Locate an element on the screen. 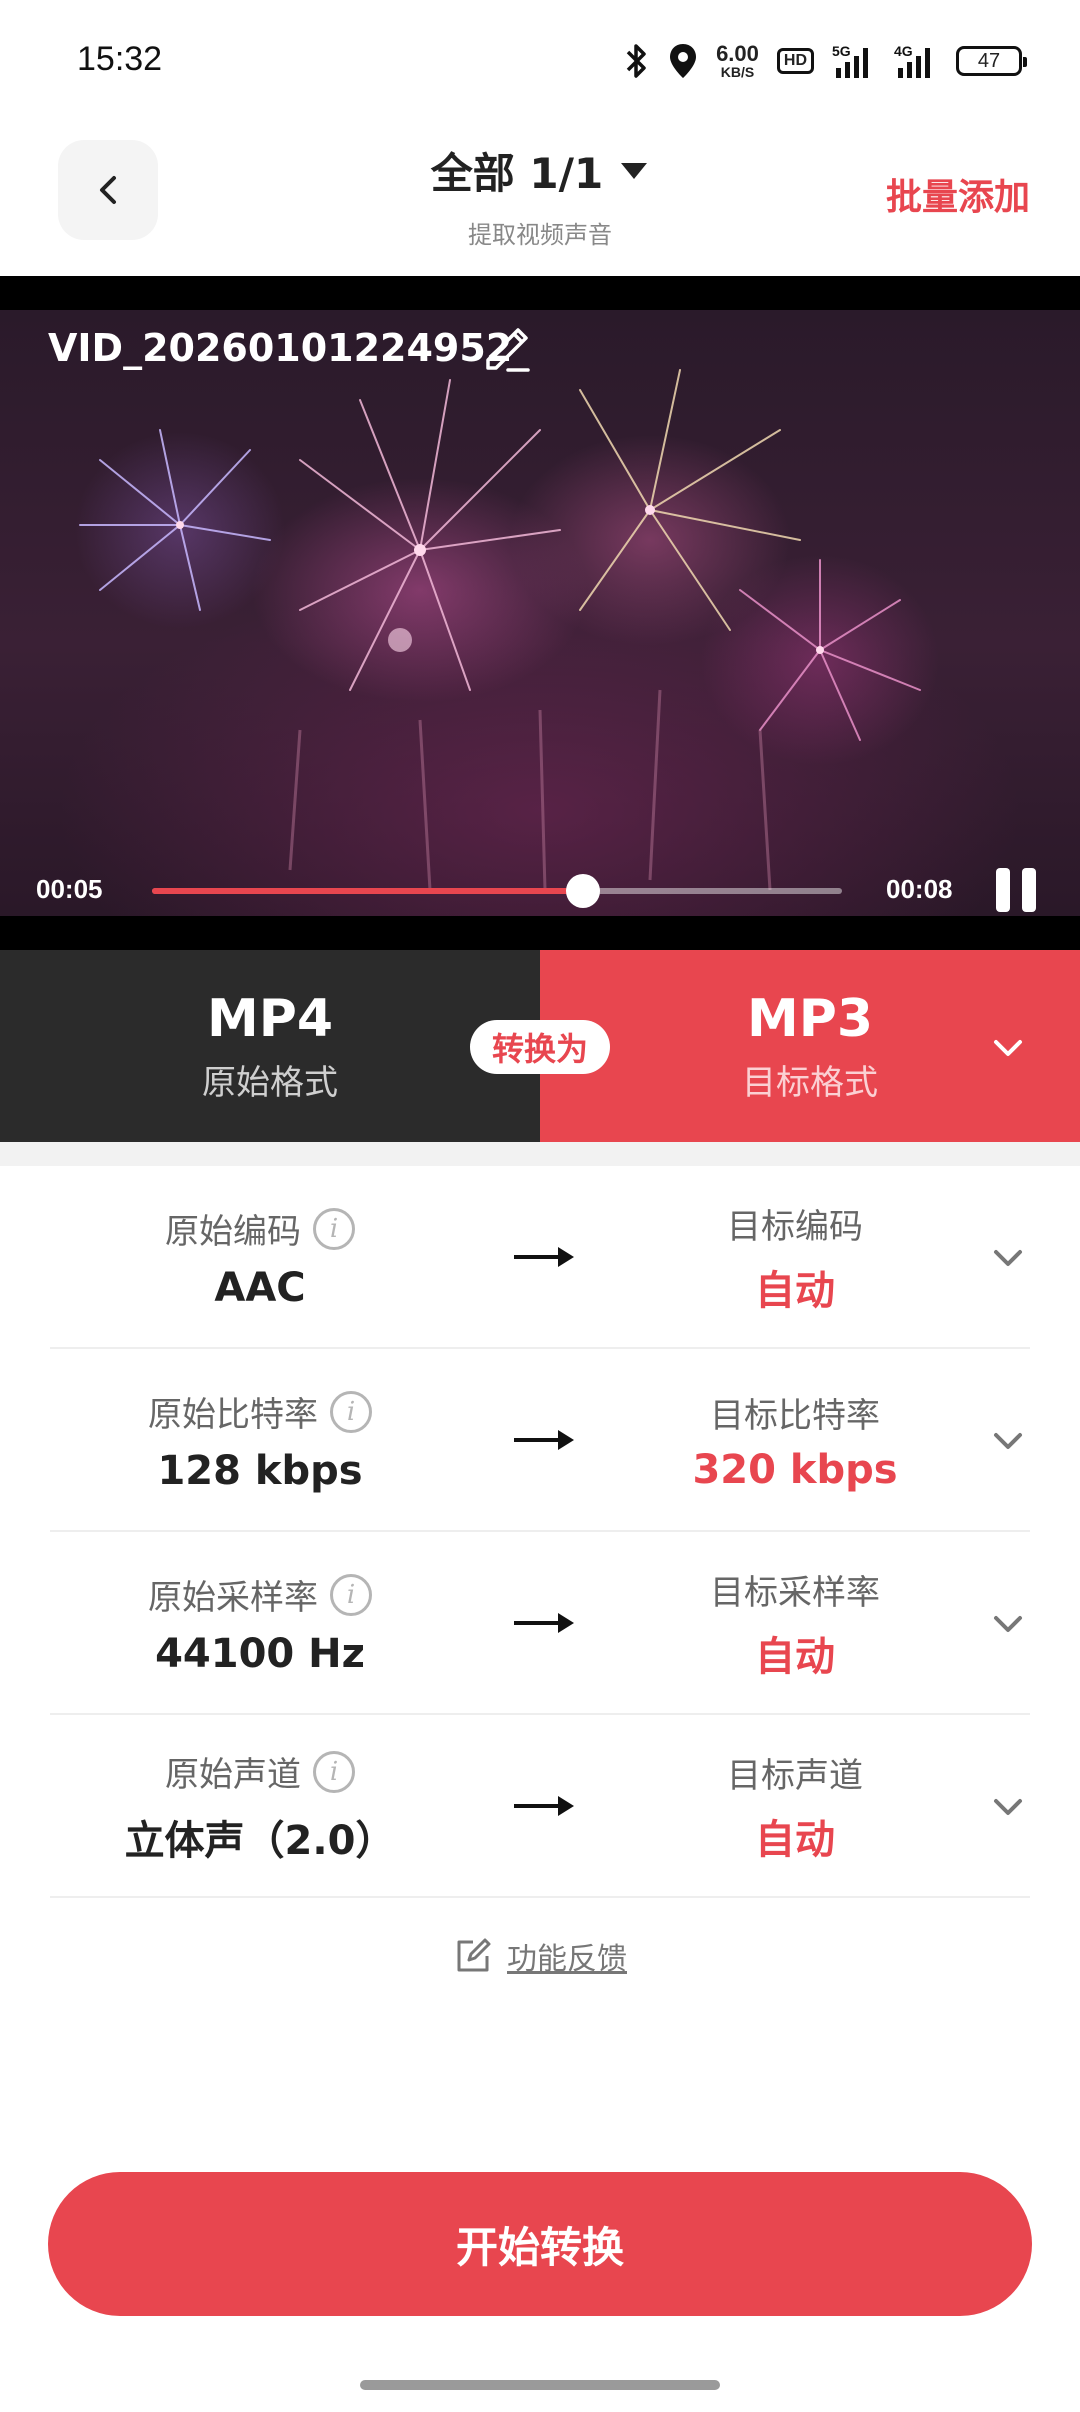  target-channels: 目标声道 自动 is located at coordinates (795, 1806).